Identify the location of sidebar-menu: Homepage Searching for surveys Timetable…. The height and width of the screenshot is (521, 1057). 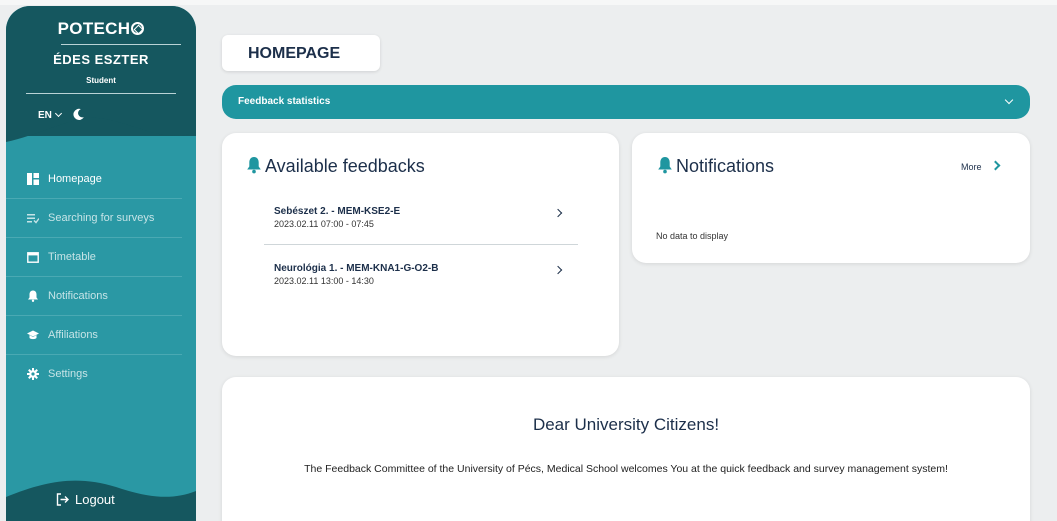
(101, 277).